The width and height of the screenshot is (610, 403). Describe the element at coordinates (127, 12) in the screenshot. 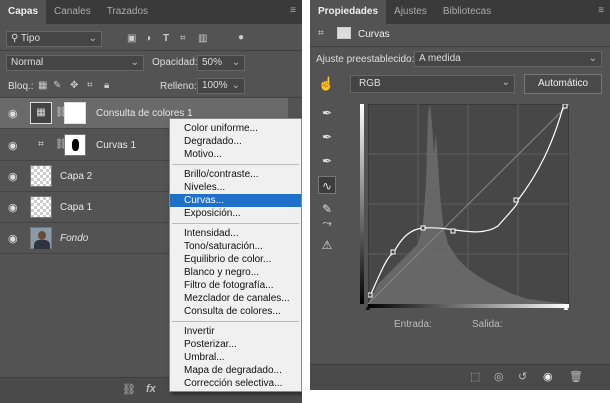

I see `tab-paths: Trazados` at that location.